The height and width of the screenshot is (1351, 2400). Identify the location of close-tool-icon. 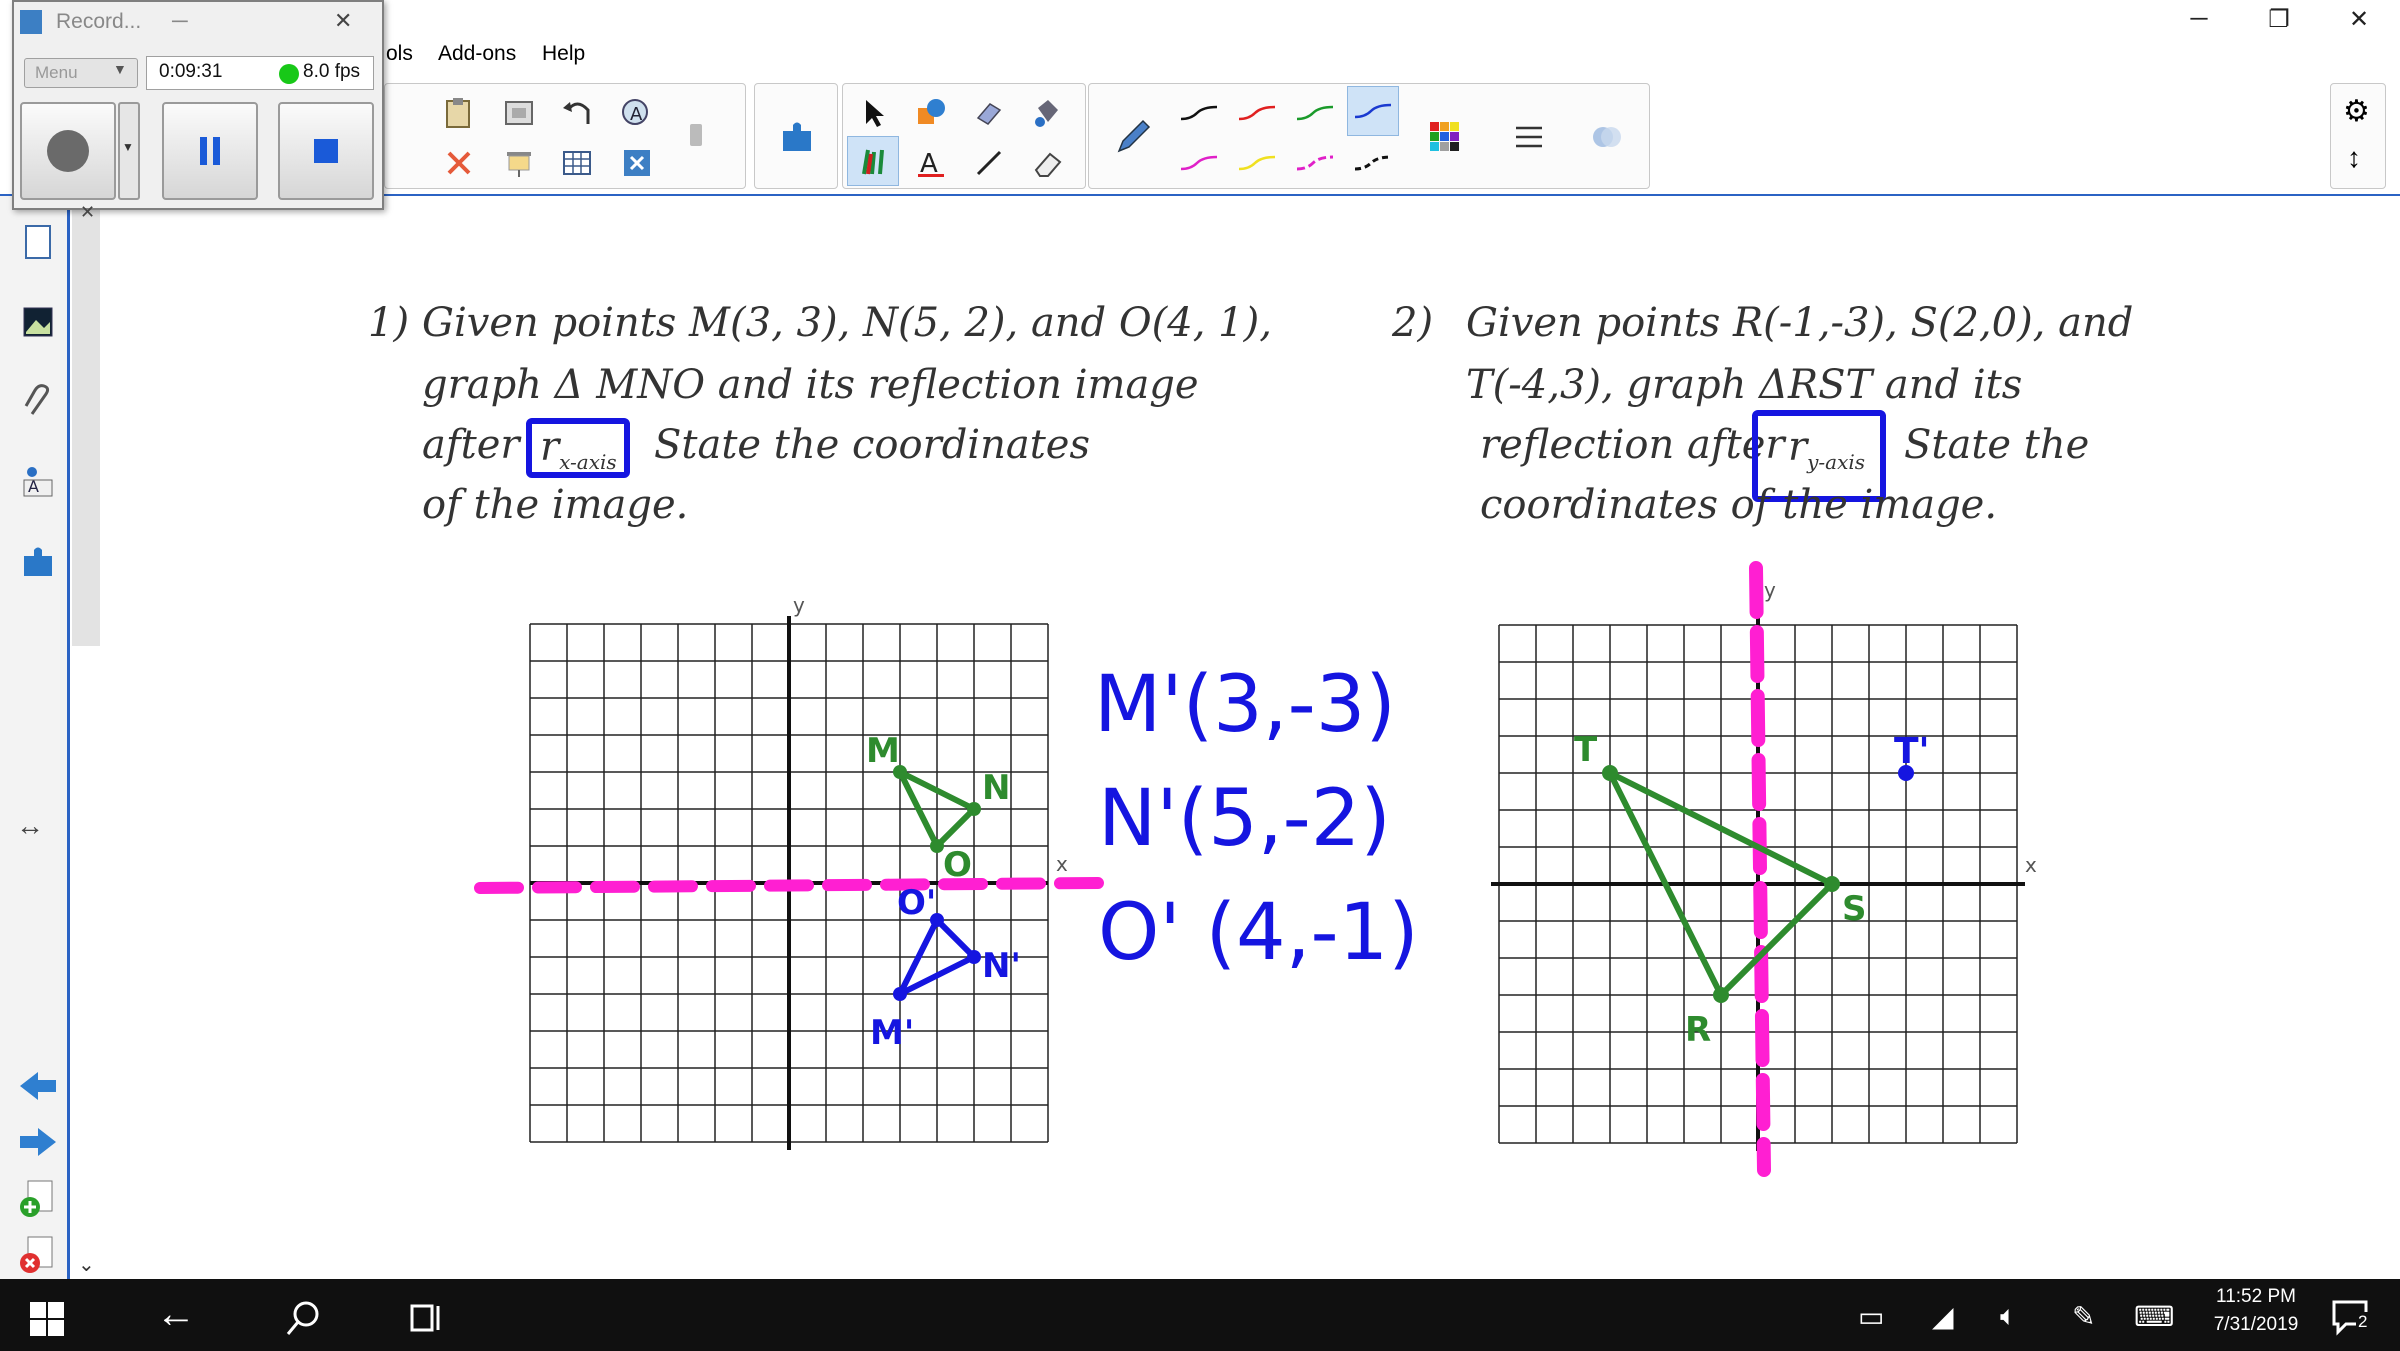
(637, 163).